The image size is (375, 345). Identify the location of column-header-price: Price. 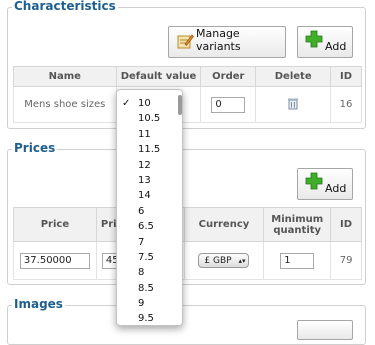
(55, 224).